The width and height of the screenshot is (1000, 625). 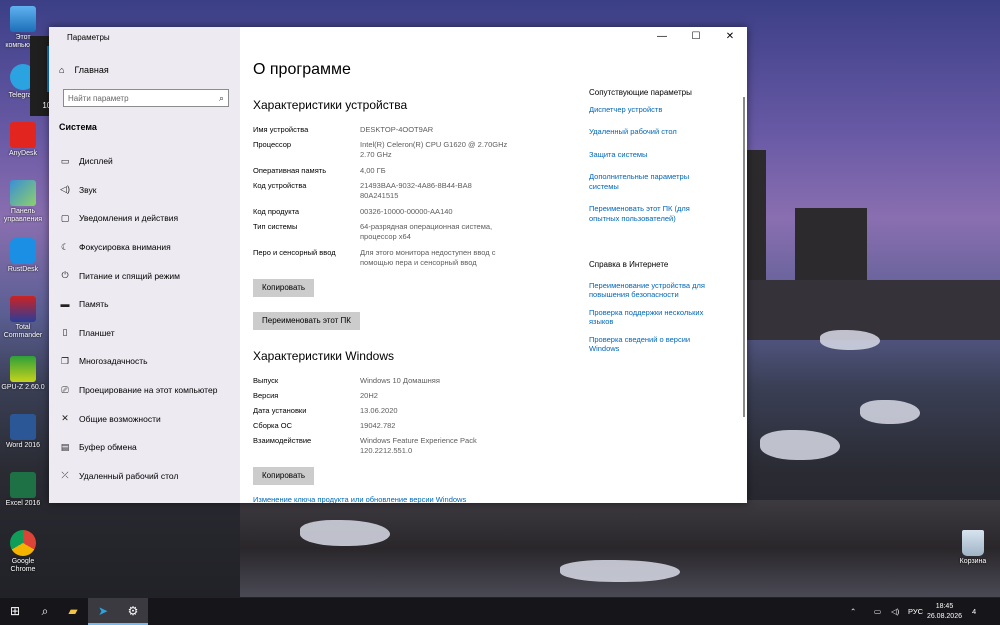 What do you see at coordinates (273, 425) in the screenshot?
I see `spec-key: Сборка ОС` at bounding box center [273, 425].